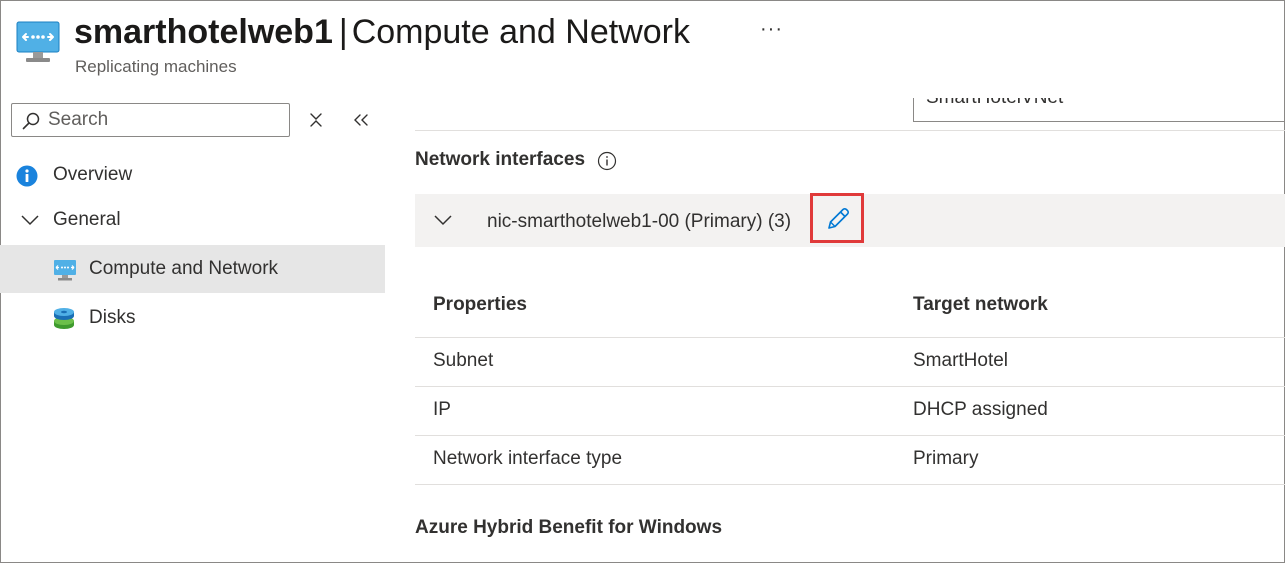  I want to click on sidebar-item-label: General, so click(87, 219).